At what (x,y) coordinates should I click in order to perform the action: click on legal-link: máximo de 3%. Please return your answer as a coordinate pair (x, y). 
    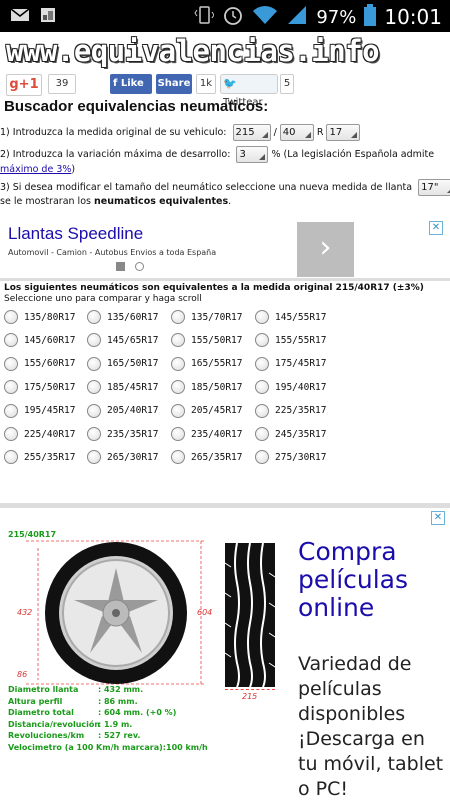
    Looking at the image, I should click on (35, 169).